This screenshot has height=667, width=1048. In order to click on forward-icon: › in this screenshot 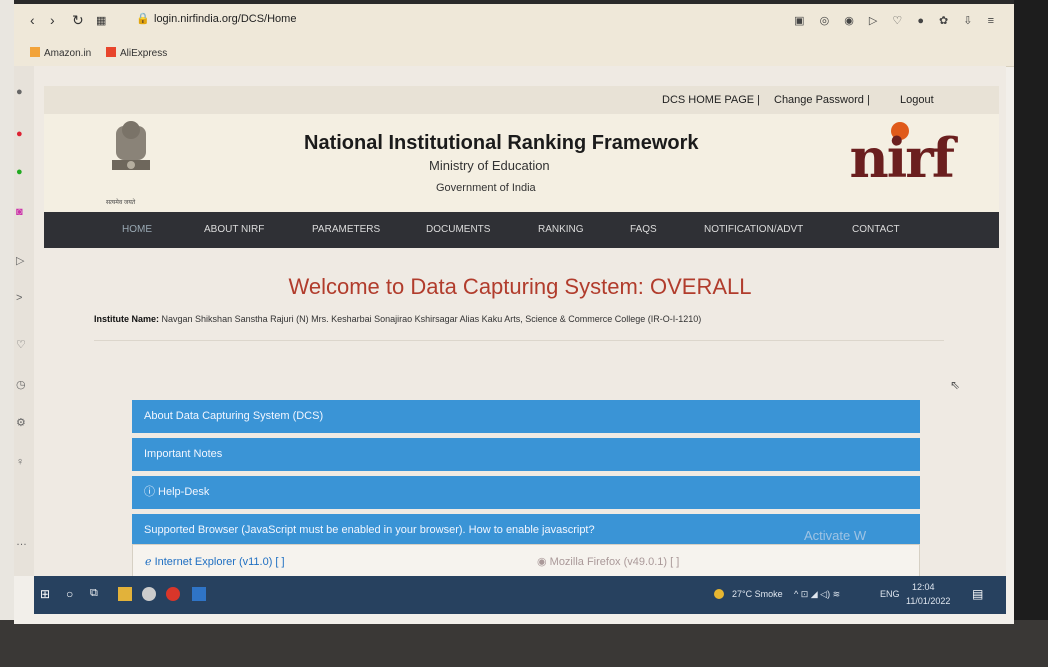, I will do `click(52, 20)`.